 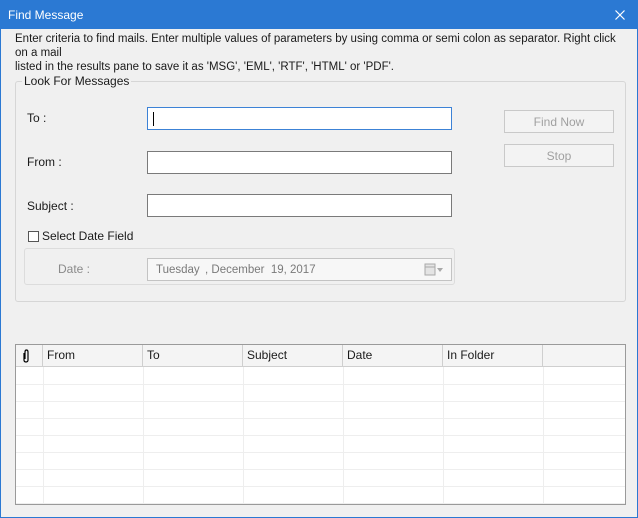 I want to click on close-icon, so click(x=620, y=15).